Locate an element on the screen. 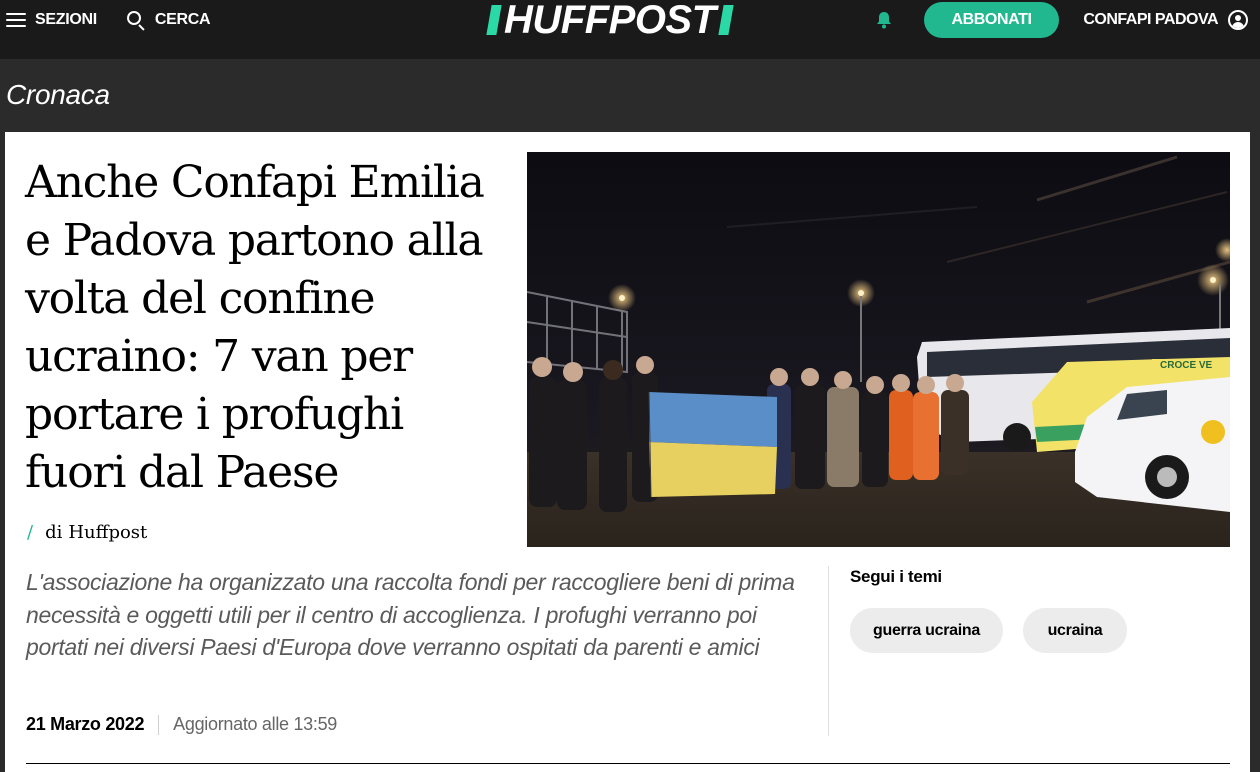 The image size is (1260, 772). account-button: CONFAPI PADOVA is located at coordinates (1165, 20).